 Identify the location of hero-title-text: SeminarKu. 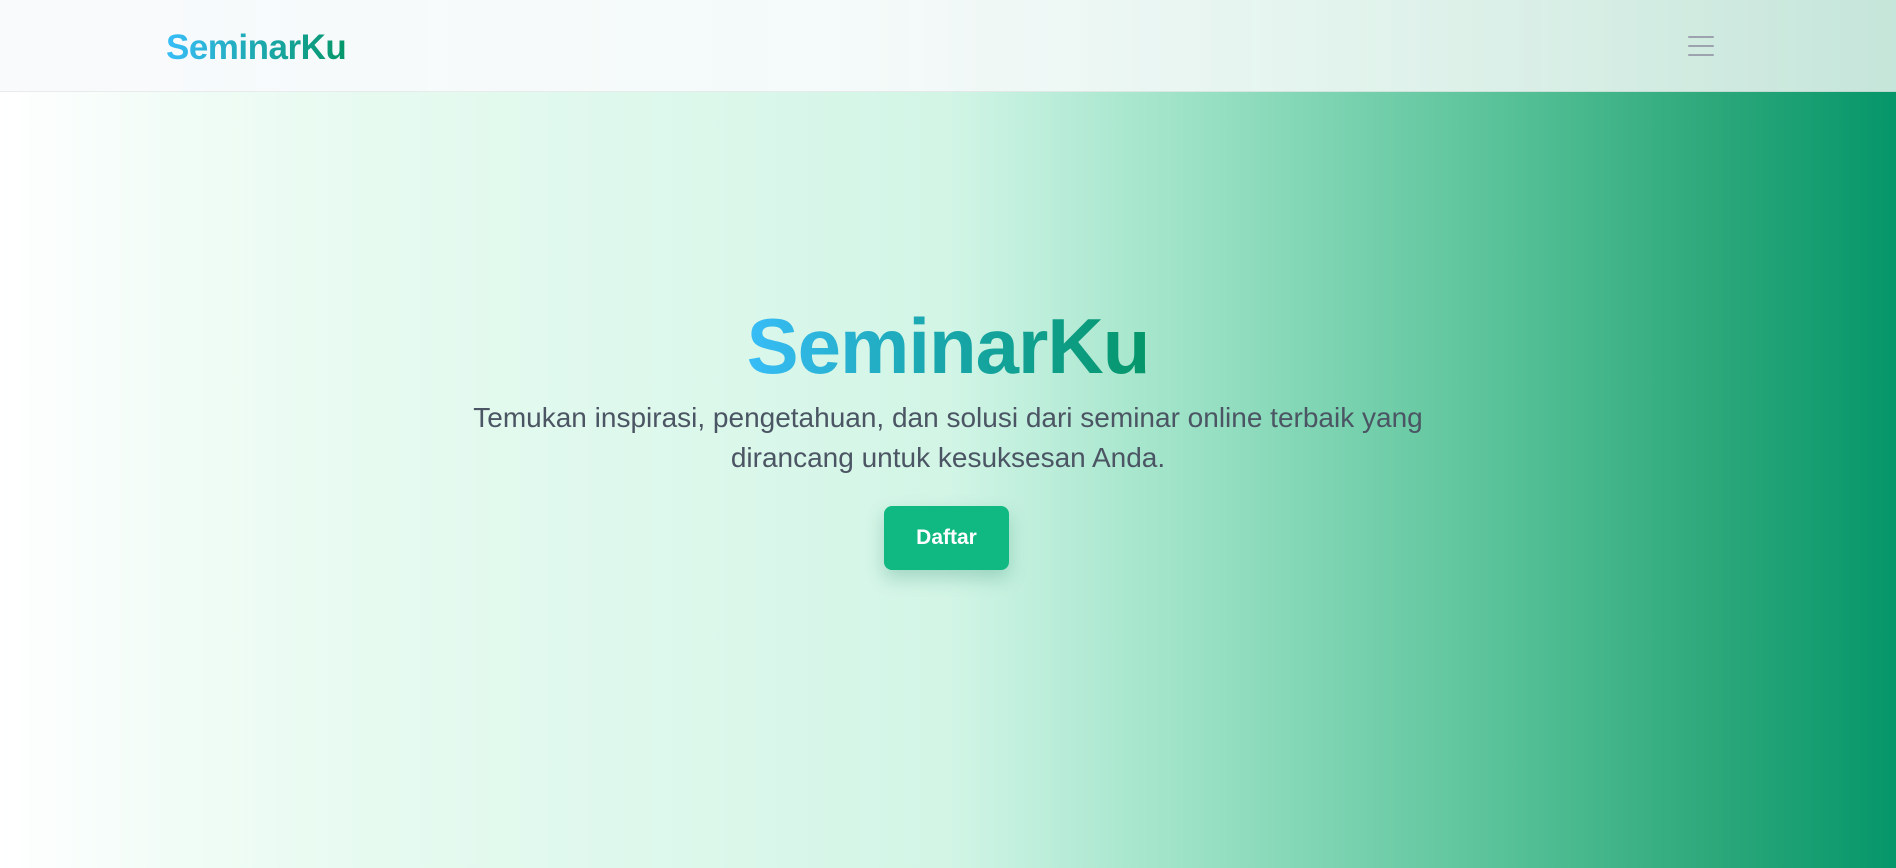
(948, 346).